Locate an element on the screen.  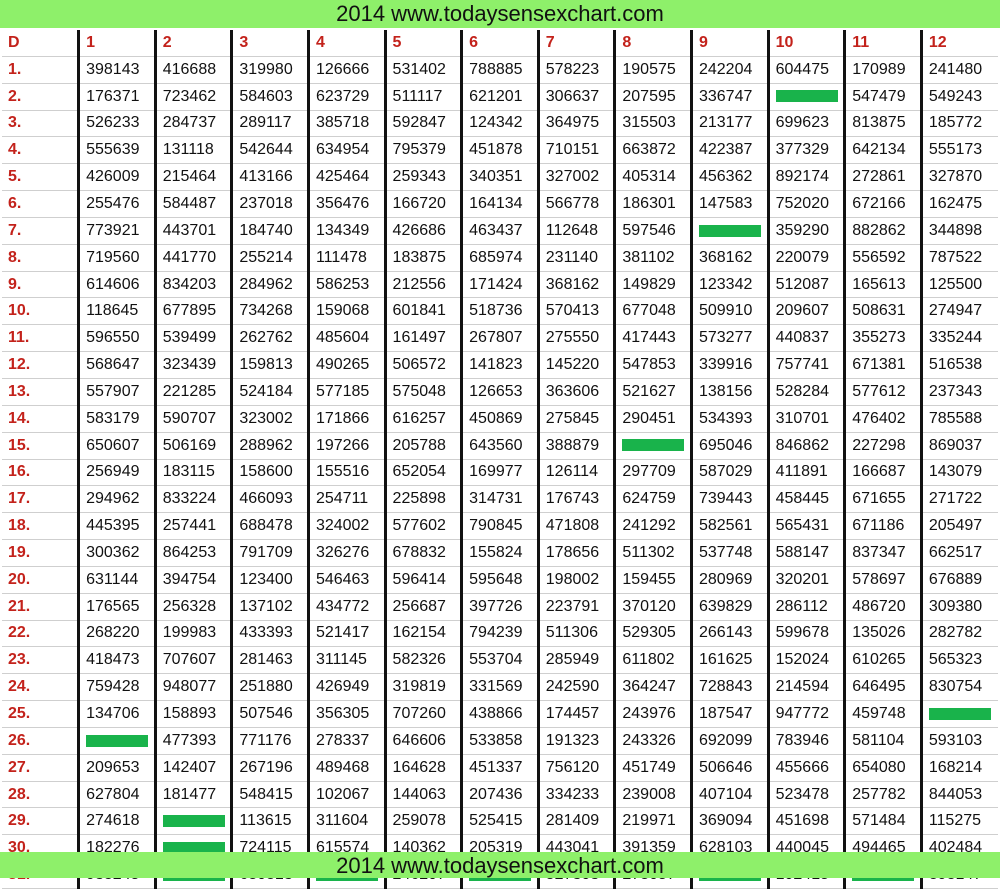
value-cell: 255214 is located at coordinates (270, 258).